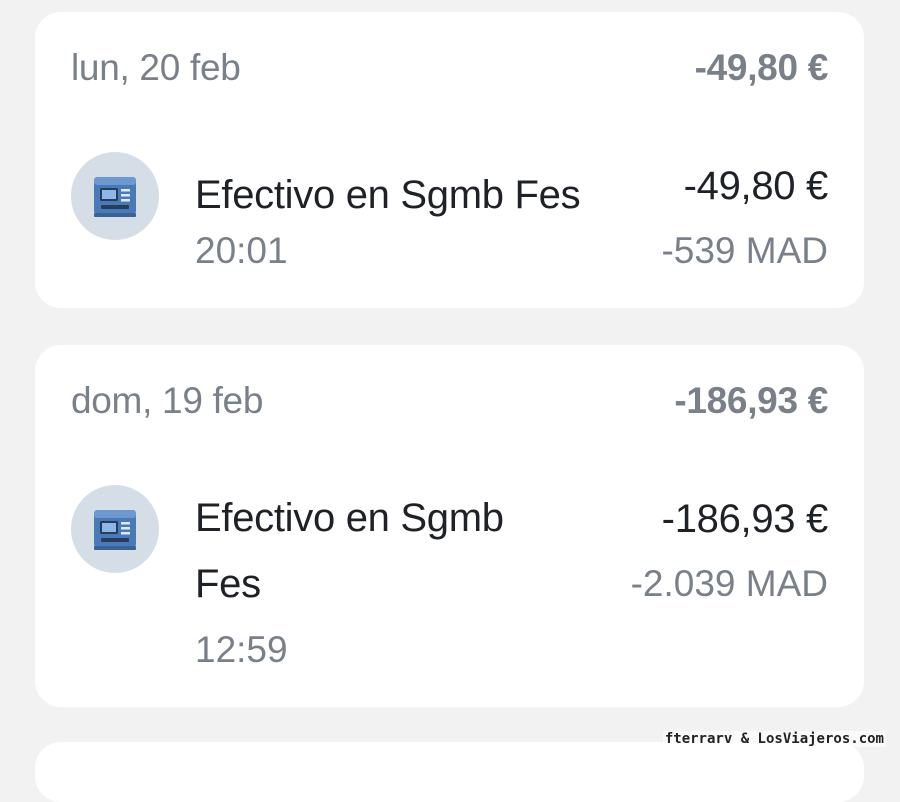  Describe the element at coordinates (449, 772) in the screenshot. I see `day-group-card-partial` at that location.